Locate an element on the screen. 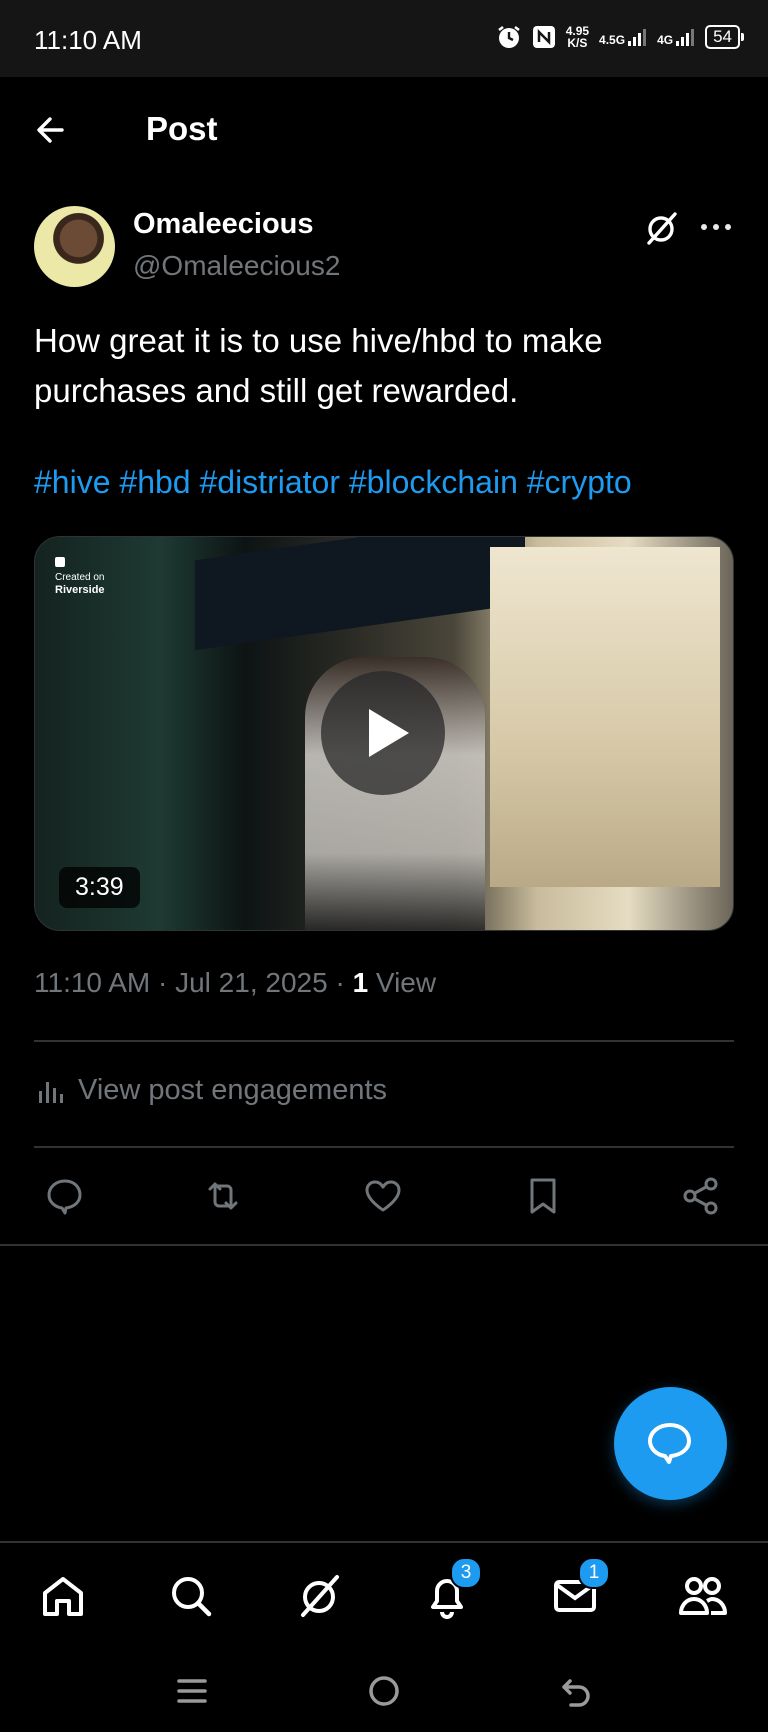 The image size is (768, 1732). circle-icon is located at coordinates (384, 1691).